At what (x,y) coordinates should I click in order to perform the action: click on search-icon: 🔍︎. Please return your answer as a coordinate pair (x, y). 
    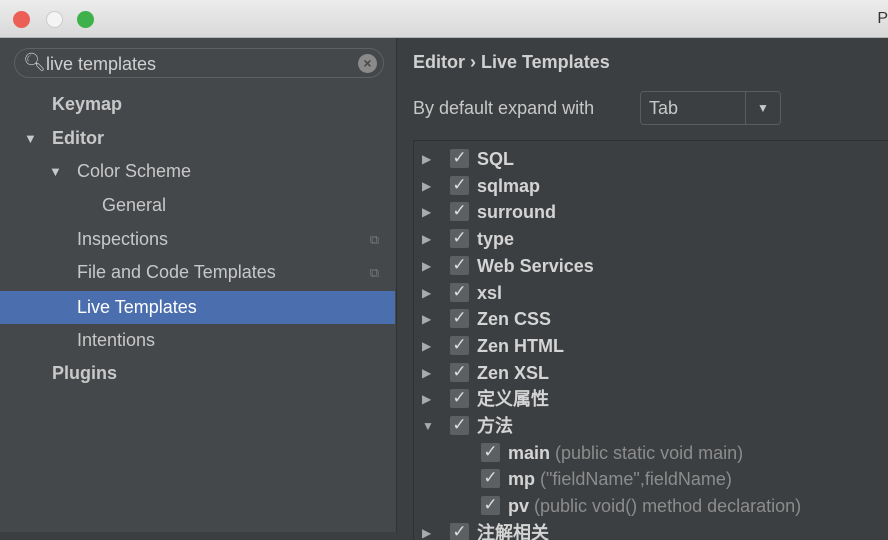
    Looking at the image, I should click on (34, 62).